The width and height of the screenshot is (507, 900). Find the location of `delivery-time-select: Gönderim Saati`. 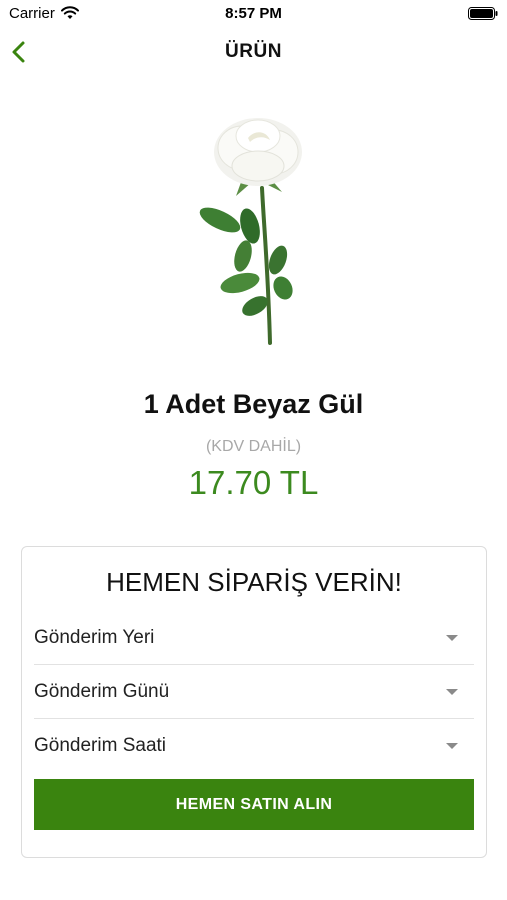

delivery-time-select: Gönderim Saati is located at coordinates (254, 746).